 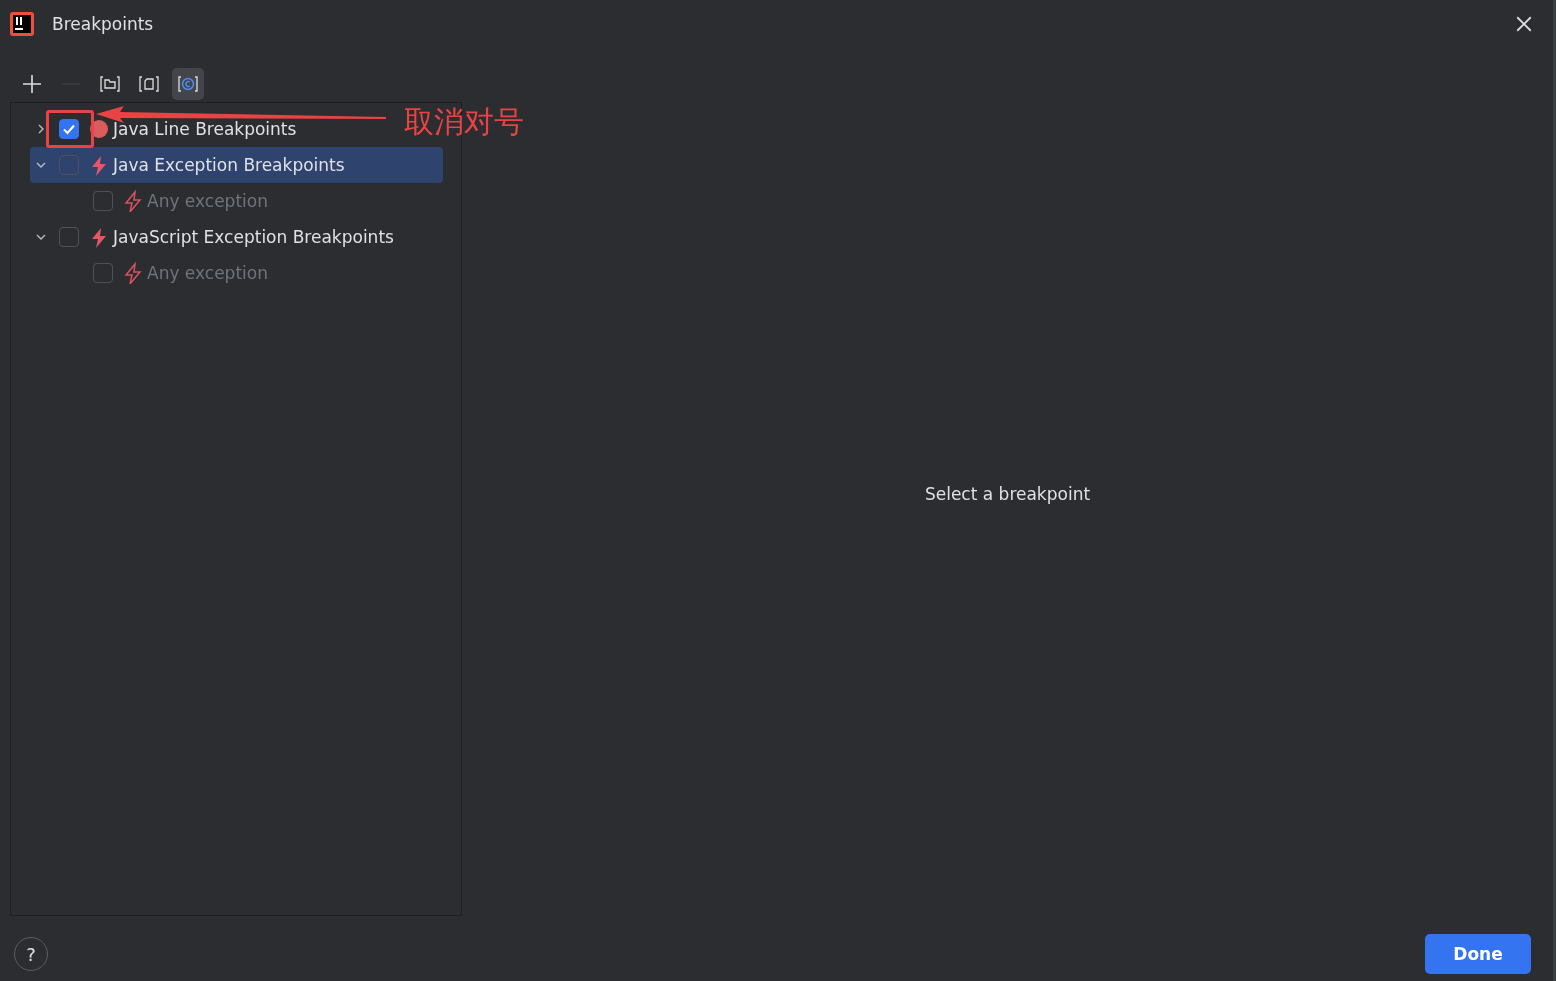 I want to click on plus-icon, so click(x=32, y=84).